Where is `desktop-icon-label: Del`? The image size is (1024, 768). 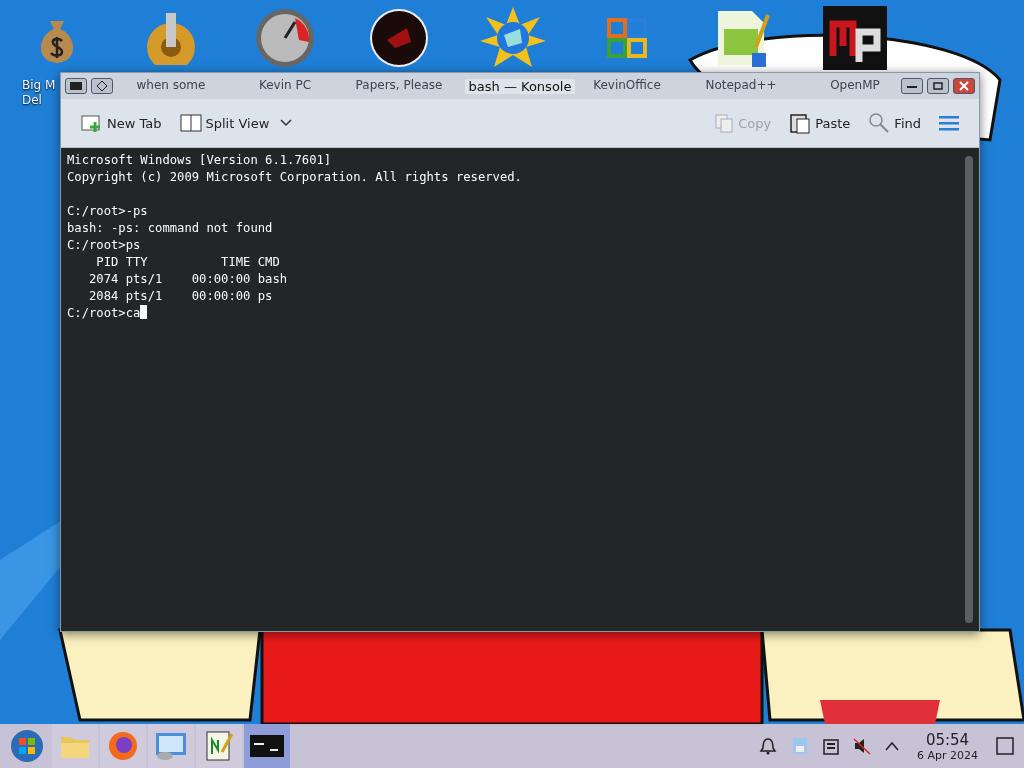
desktop-icon-label: Del is located at coordinates (32, 100).